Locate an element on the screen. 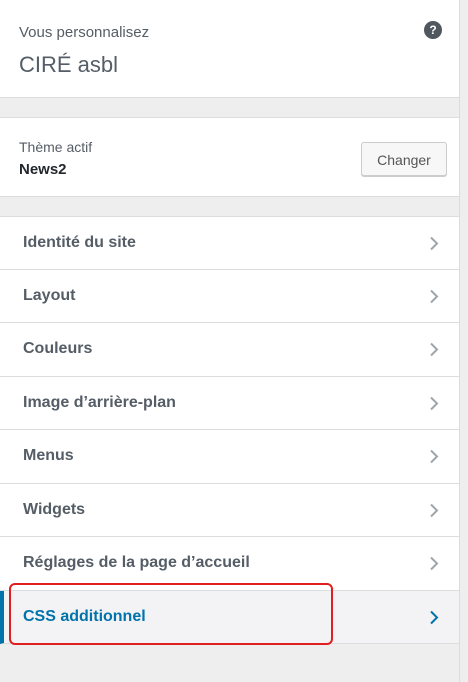  active-theme-name: News2 is located at coordinates (43, 169).